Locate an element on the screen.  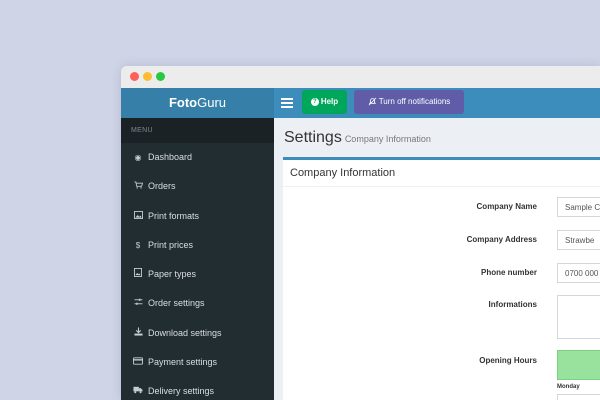
turn-off-notifications-label: Turn off notifications is located at coordinates (414, 101).